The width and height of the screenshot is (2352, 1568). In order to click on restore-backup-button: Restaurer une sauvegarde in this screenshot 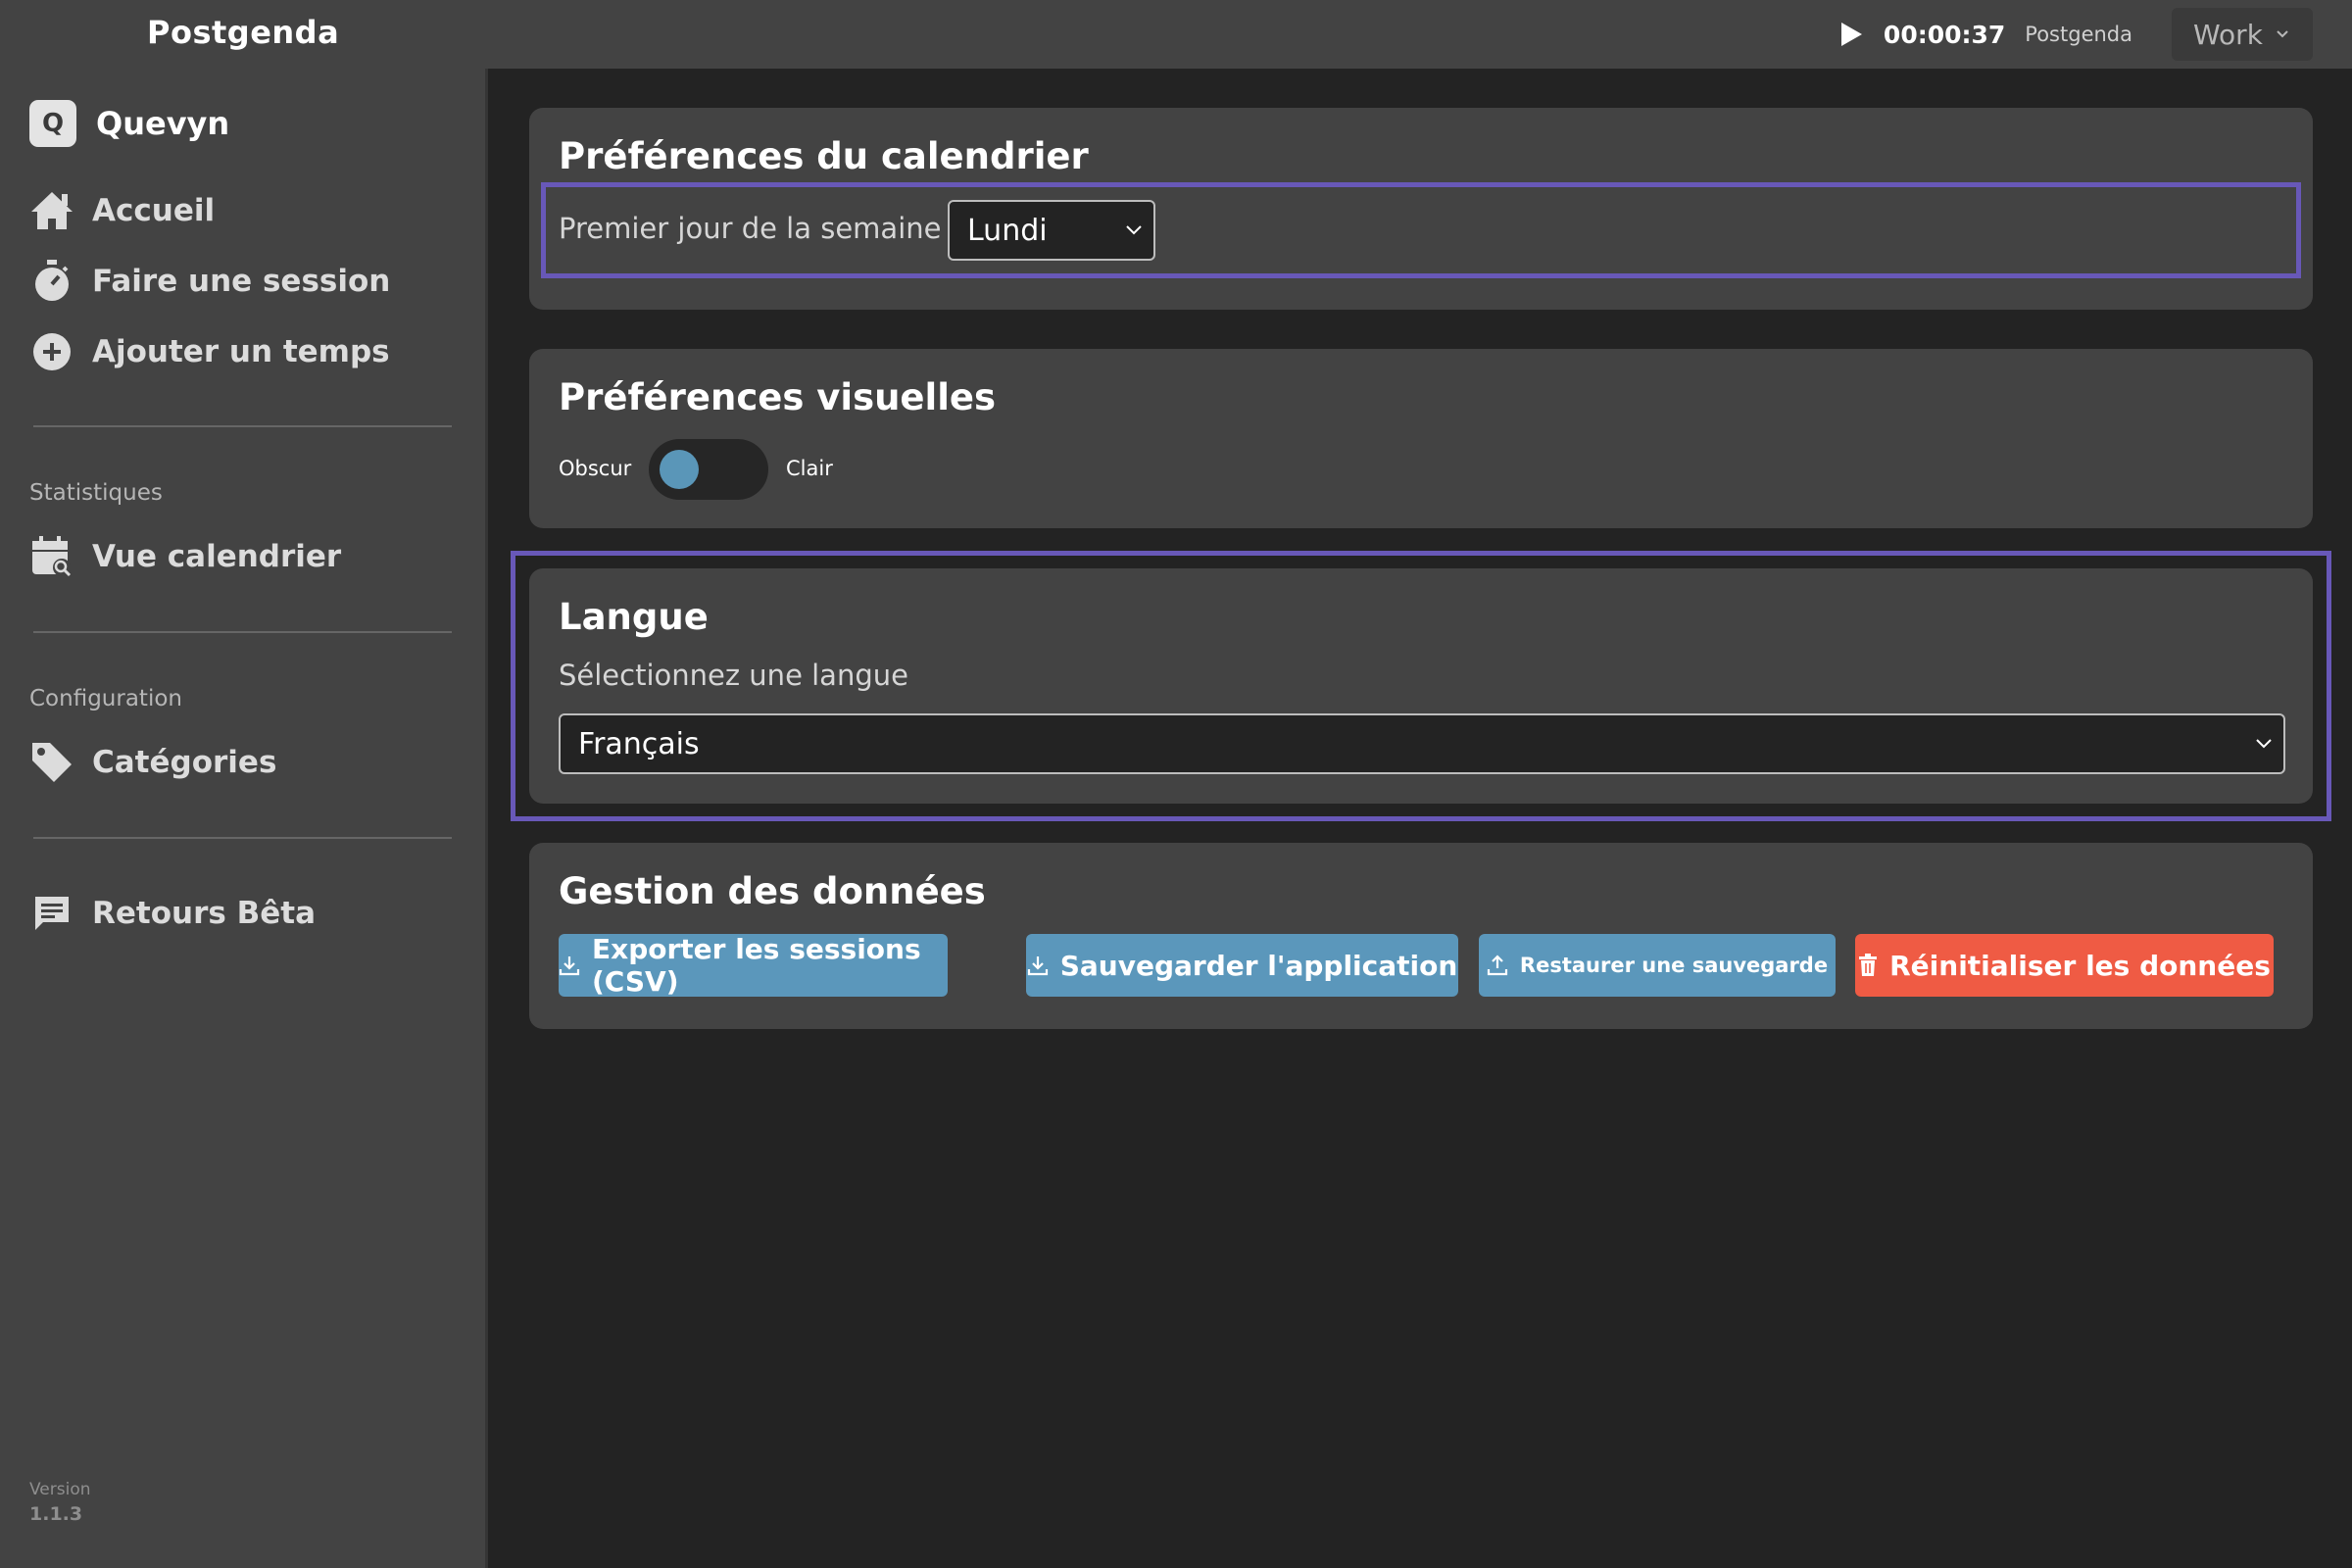, I will do `click(1657, 965)`.